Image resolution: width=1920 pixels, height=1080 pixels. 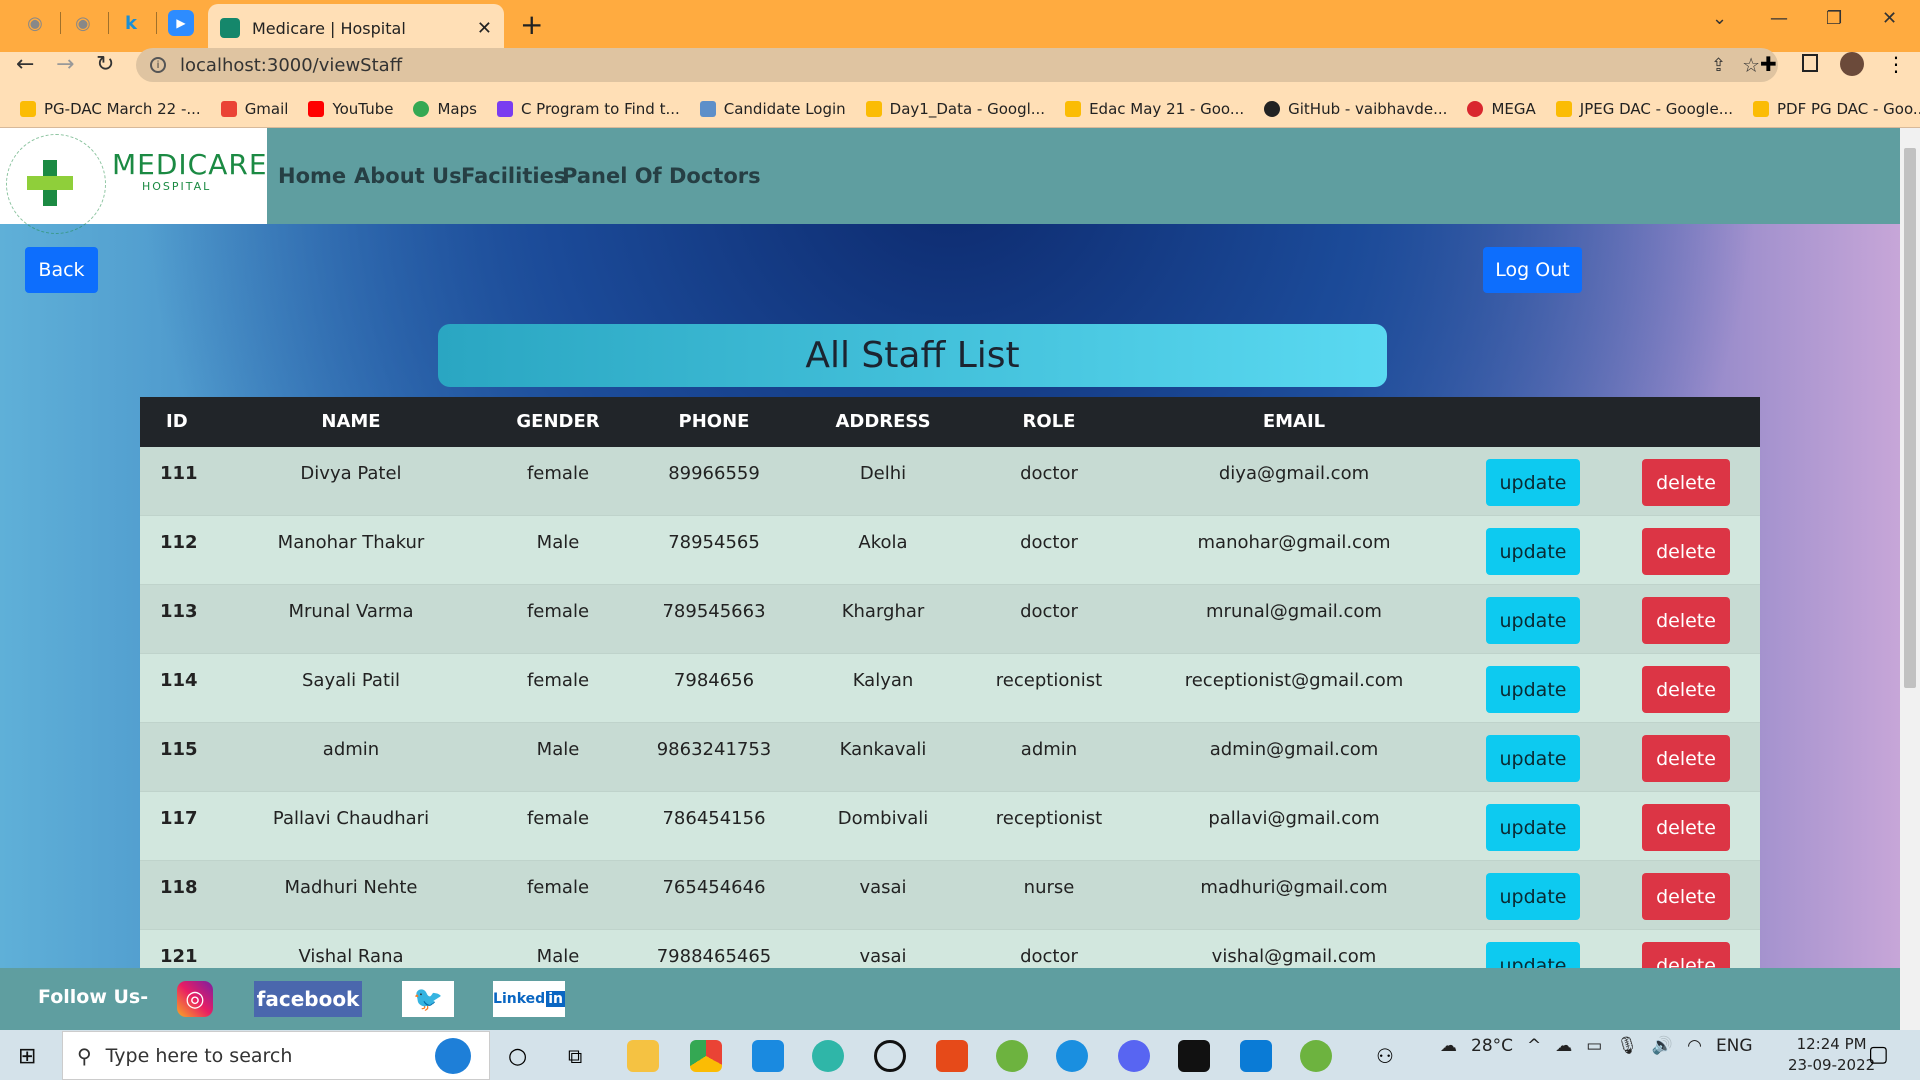 I want to click on cell-email: pallavi@gmail.com, so click(x=1294, y=818).